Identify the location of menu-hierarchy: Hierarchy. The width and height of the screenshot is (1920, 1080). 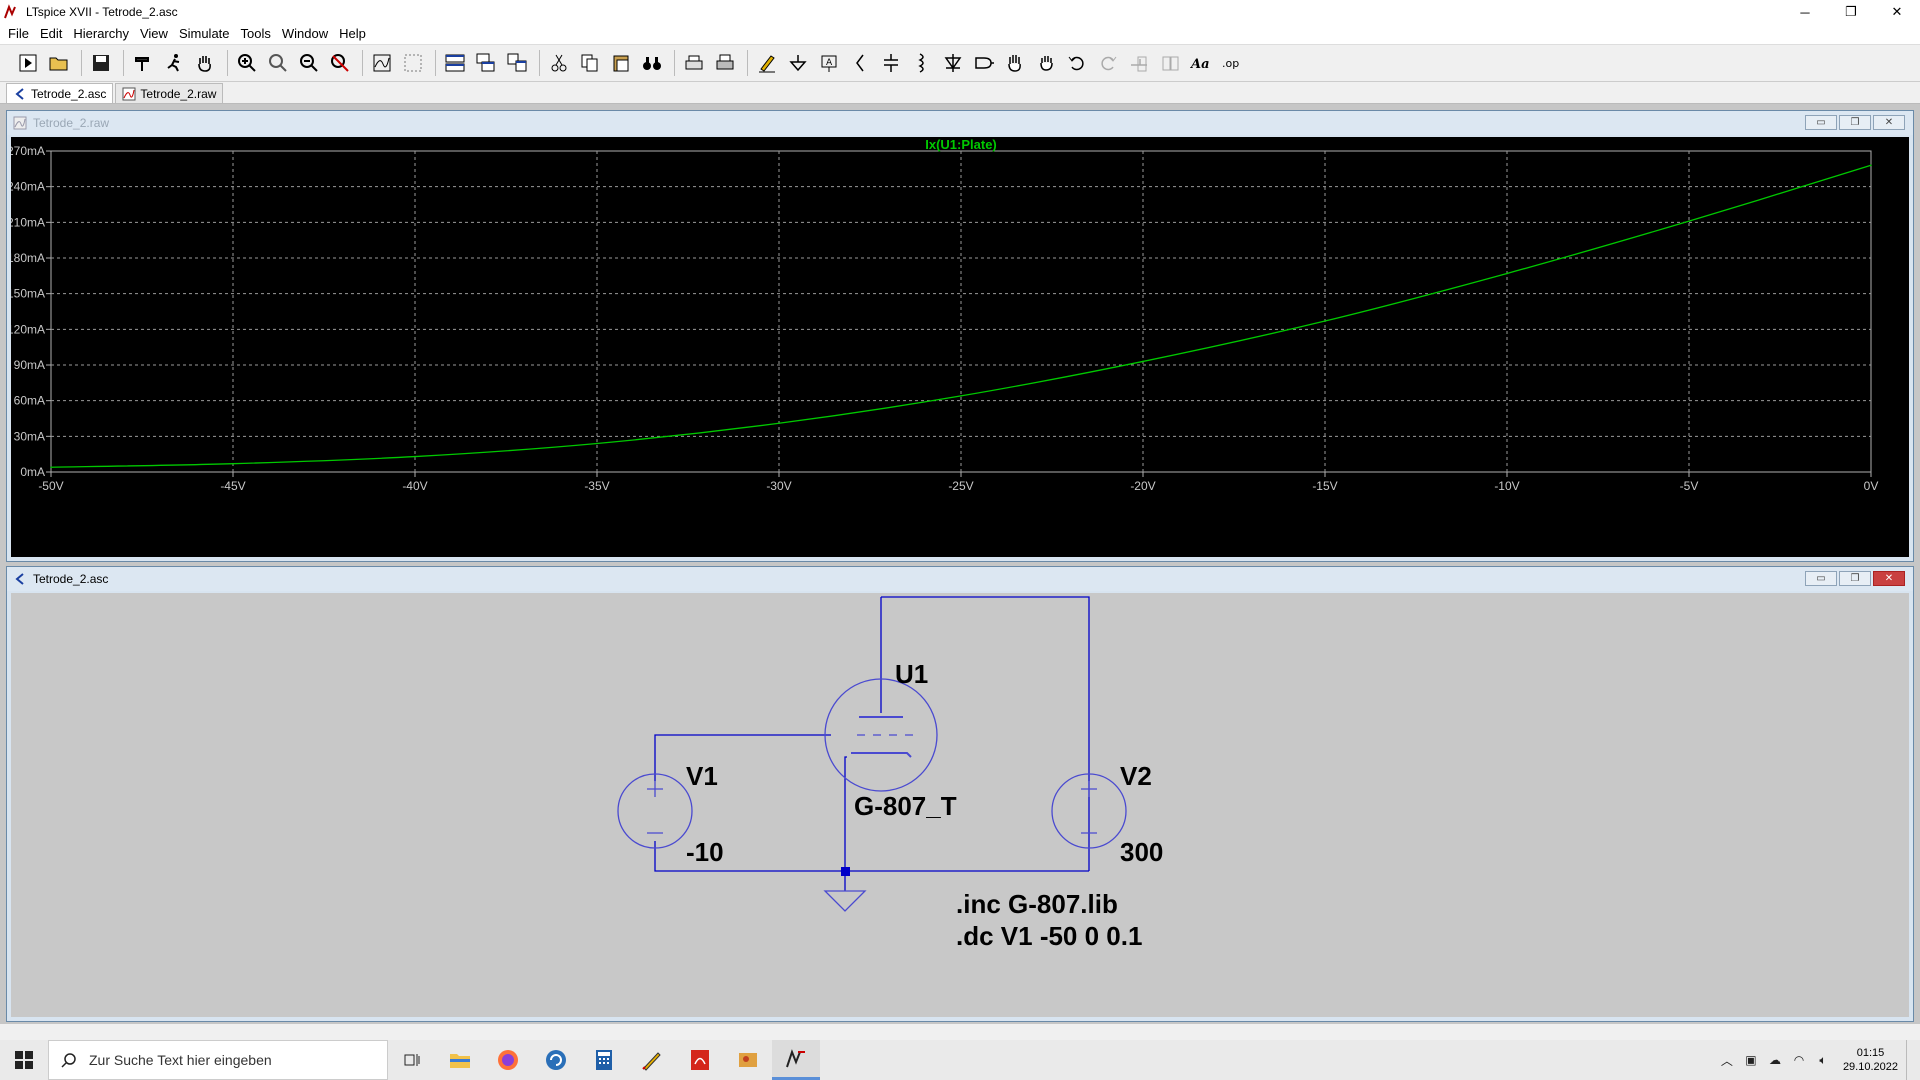
(102, 33).